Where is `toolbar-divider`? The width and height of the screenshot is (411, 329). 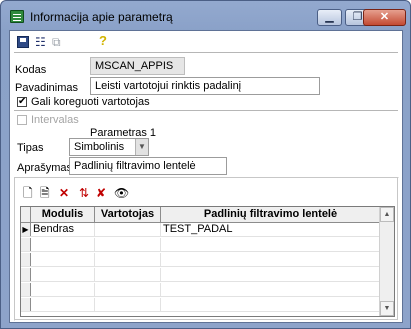
toolbar-divider is located at coordinates (206, 53).